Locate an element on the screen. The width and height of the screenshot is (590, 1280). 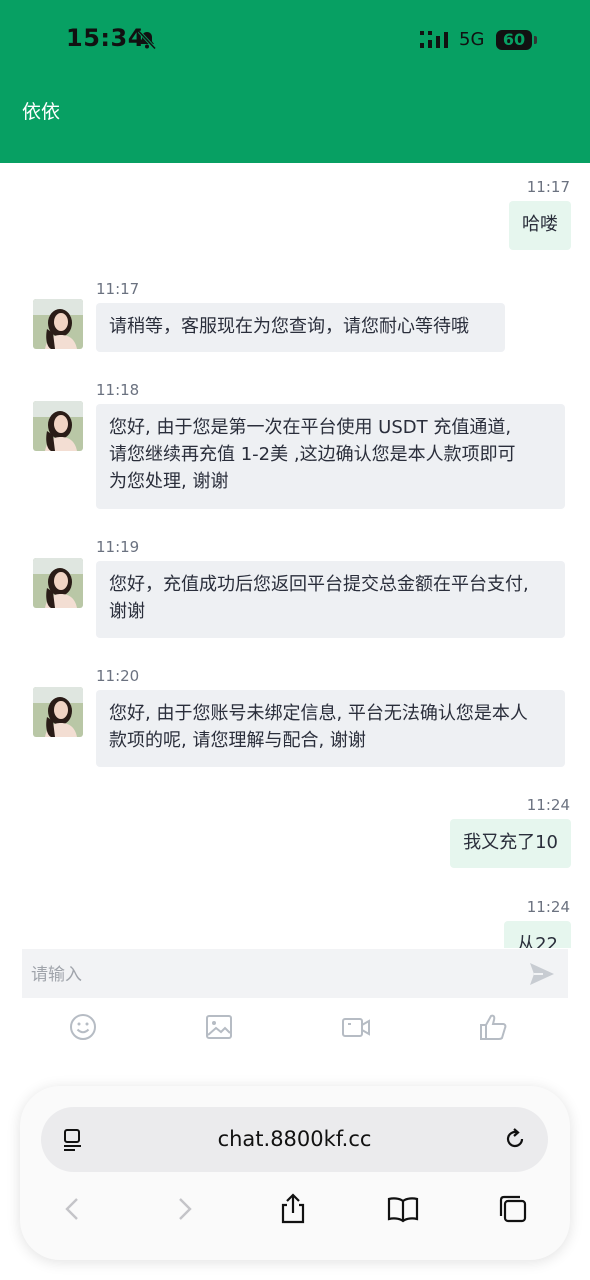
outgoing-message: 从22 is located at coordinates (537, 934).